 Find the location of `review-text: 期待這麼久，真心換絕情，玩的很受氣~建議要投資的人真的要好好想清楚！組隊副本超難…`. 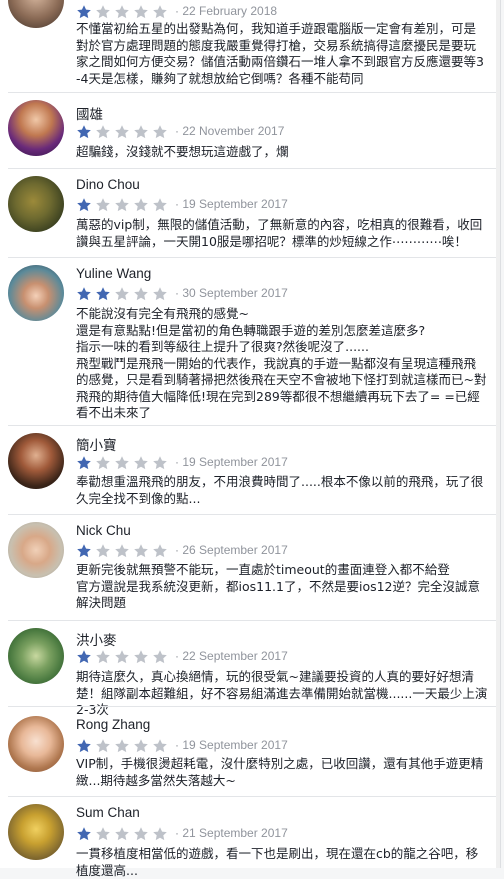

review-text: 期待這麼久，真心換絕情，玩的很受氣~建議要投資的人真的要好好想清楚！組隊副本超難… is located at coordinates (282, 693).